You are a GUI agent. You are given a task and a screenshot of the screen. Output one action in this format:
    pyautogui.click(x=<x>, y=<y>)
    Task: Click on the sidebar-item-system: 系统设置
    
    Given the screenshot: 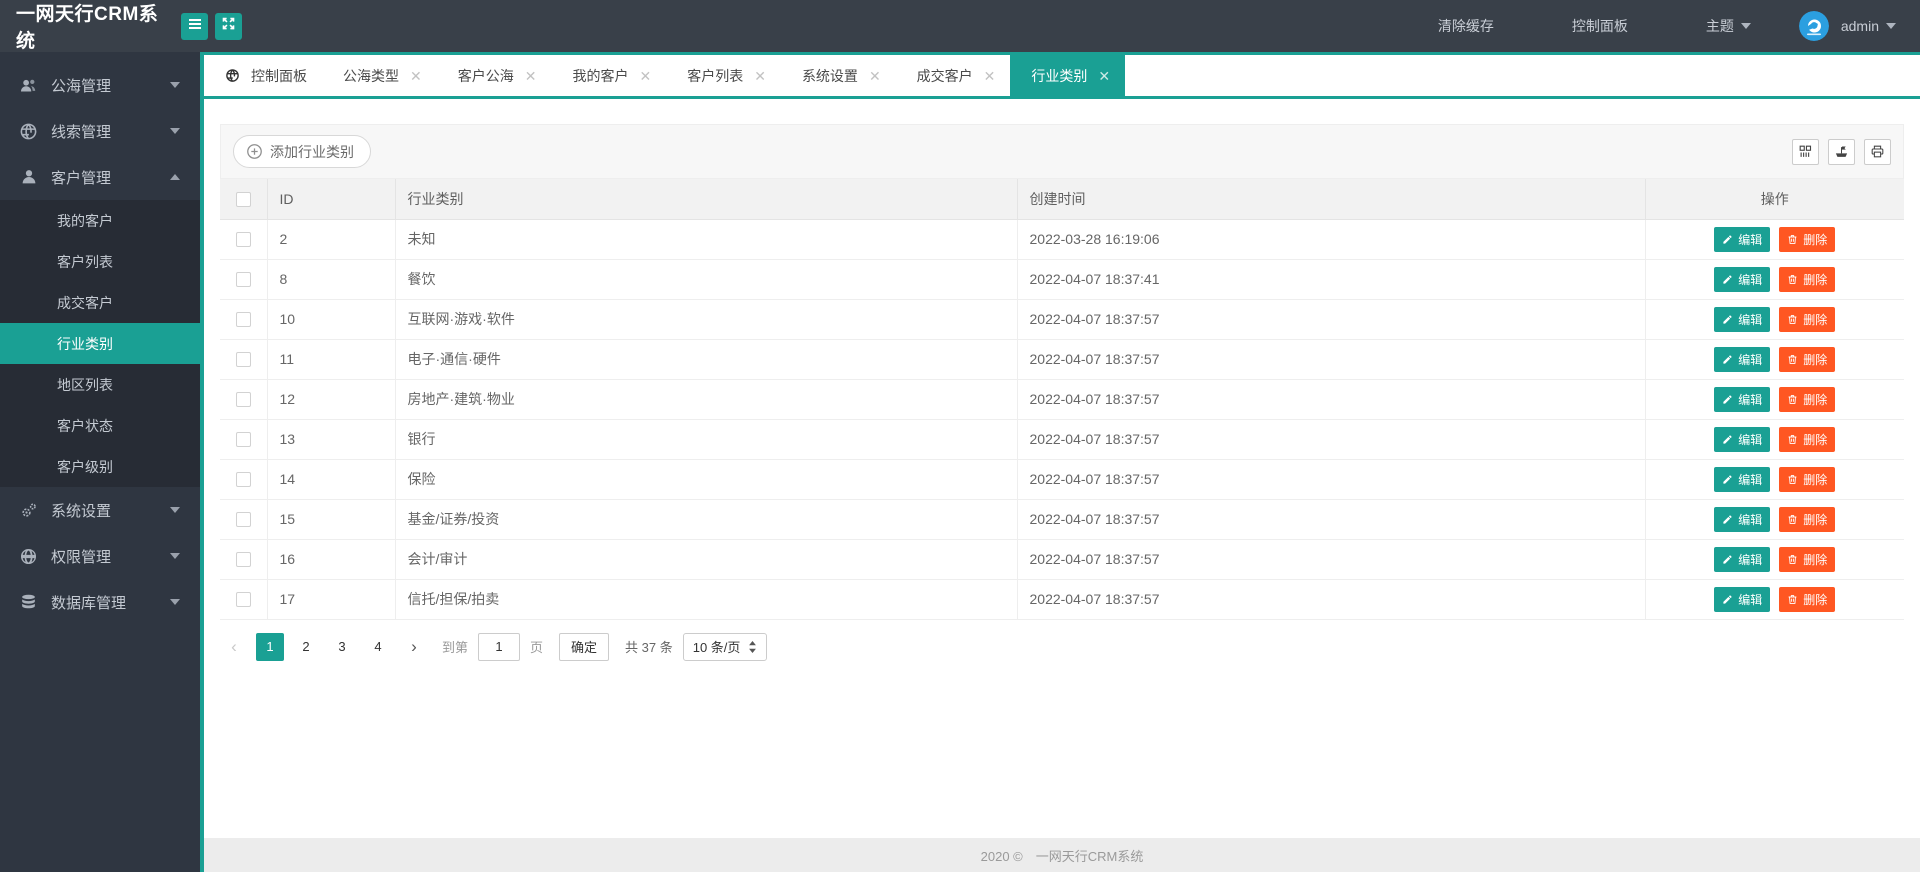 What is the action you would take?
    pyautogui.click(x=100, y=510)
    